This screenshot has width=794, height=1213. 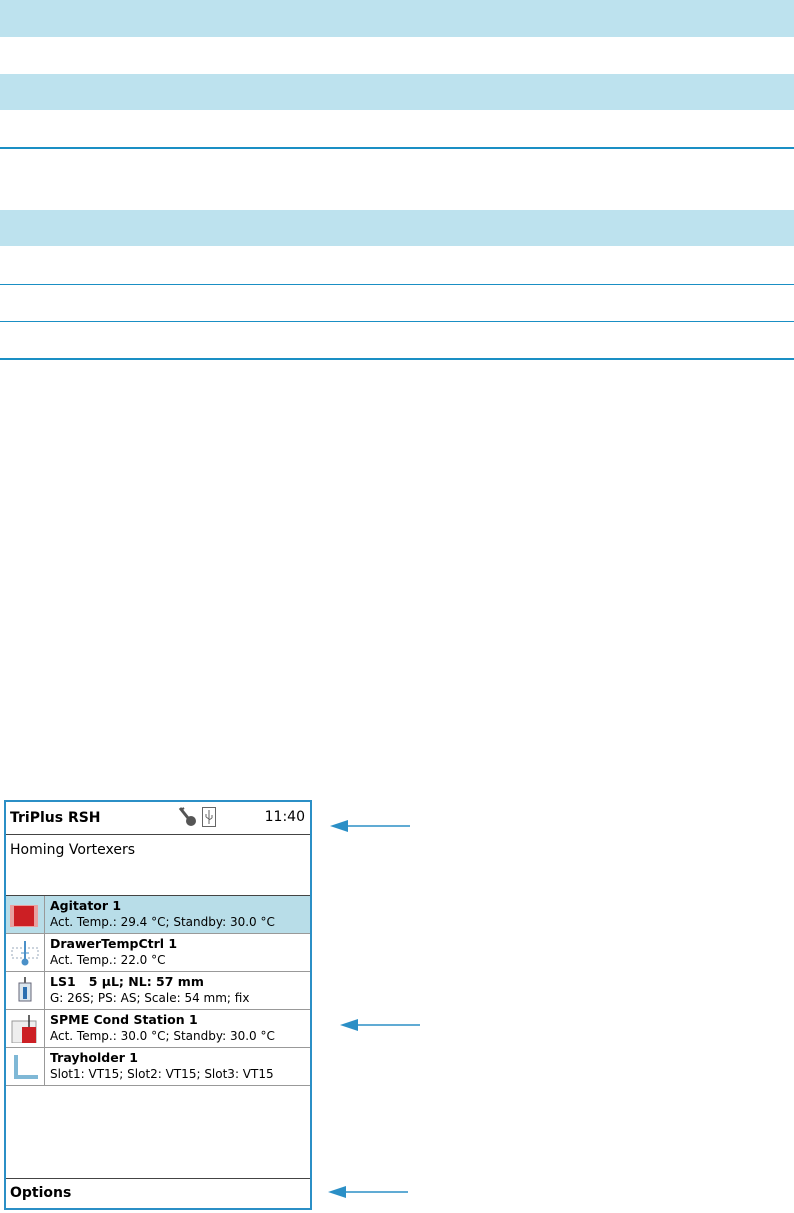 I want to click on callout-arrow-modules, so click(x=381, y=825).